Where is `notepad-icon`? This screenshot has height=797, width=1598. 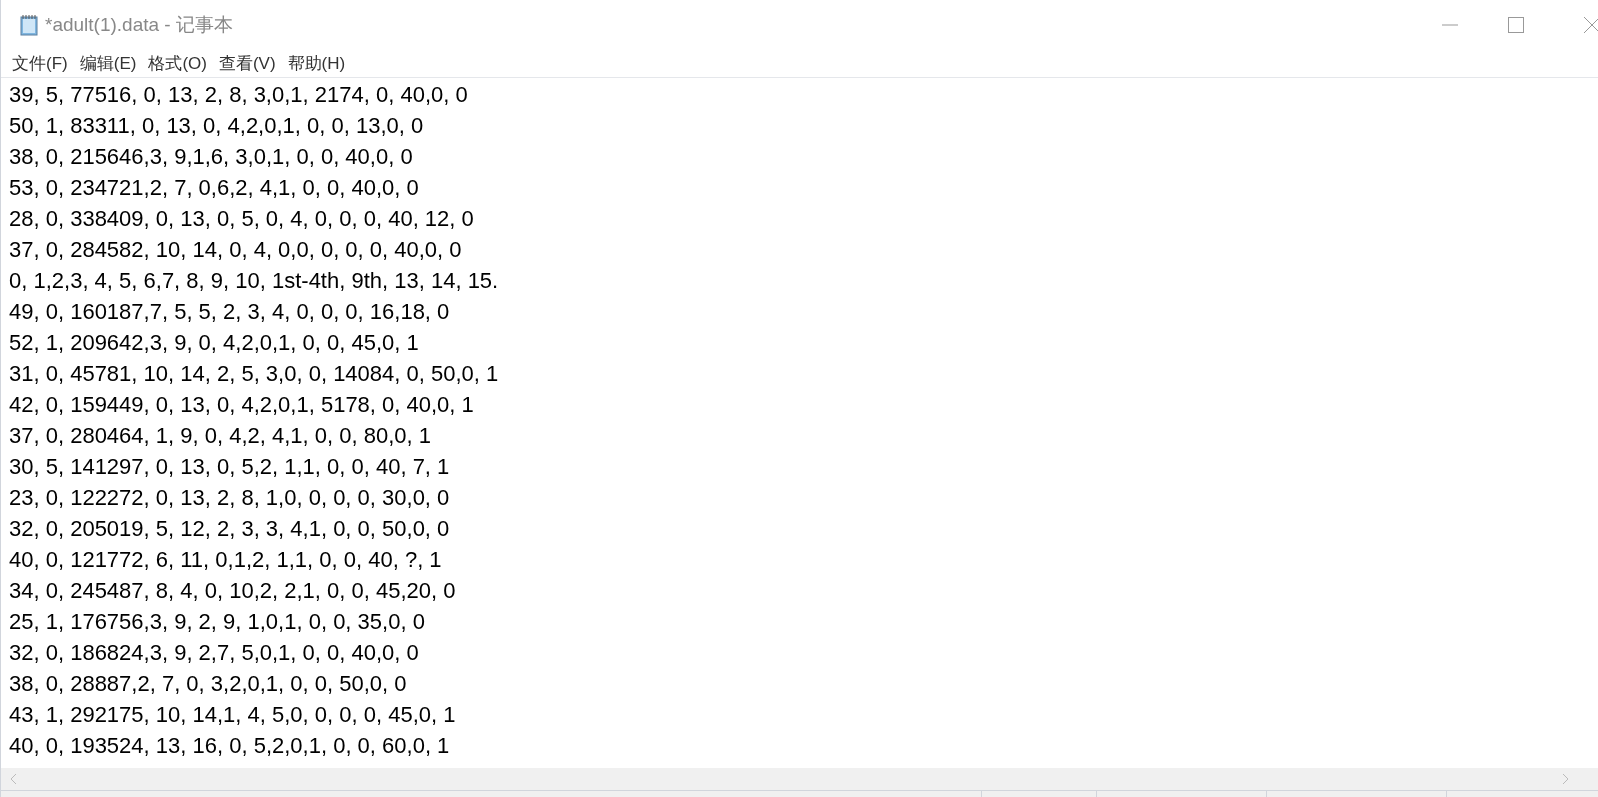 notepad-icon is located at coordinates (29, 25).